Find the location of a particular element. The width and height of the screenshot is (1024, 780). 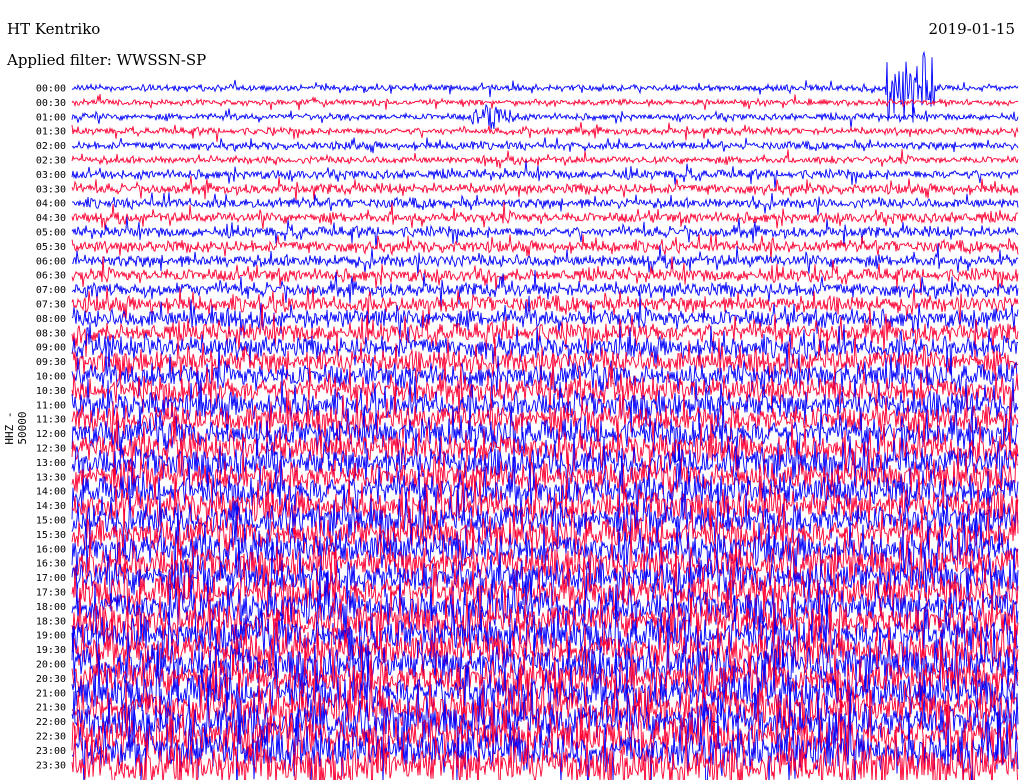

row-time-label: 07:00 is located at coordinates (51, 290).